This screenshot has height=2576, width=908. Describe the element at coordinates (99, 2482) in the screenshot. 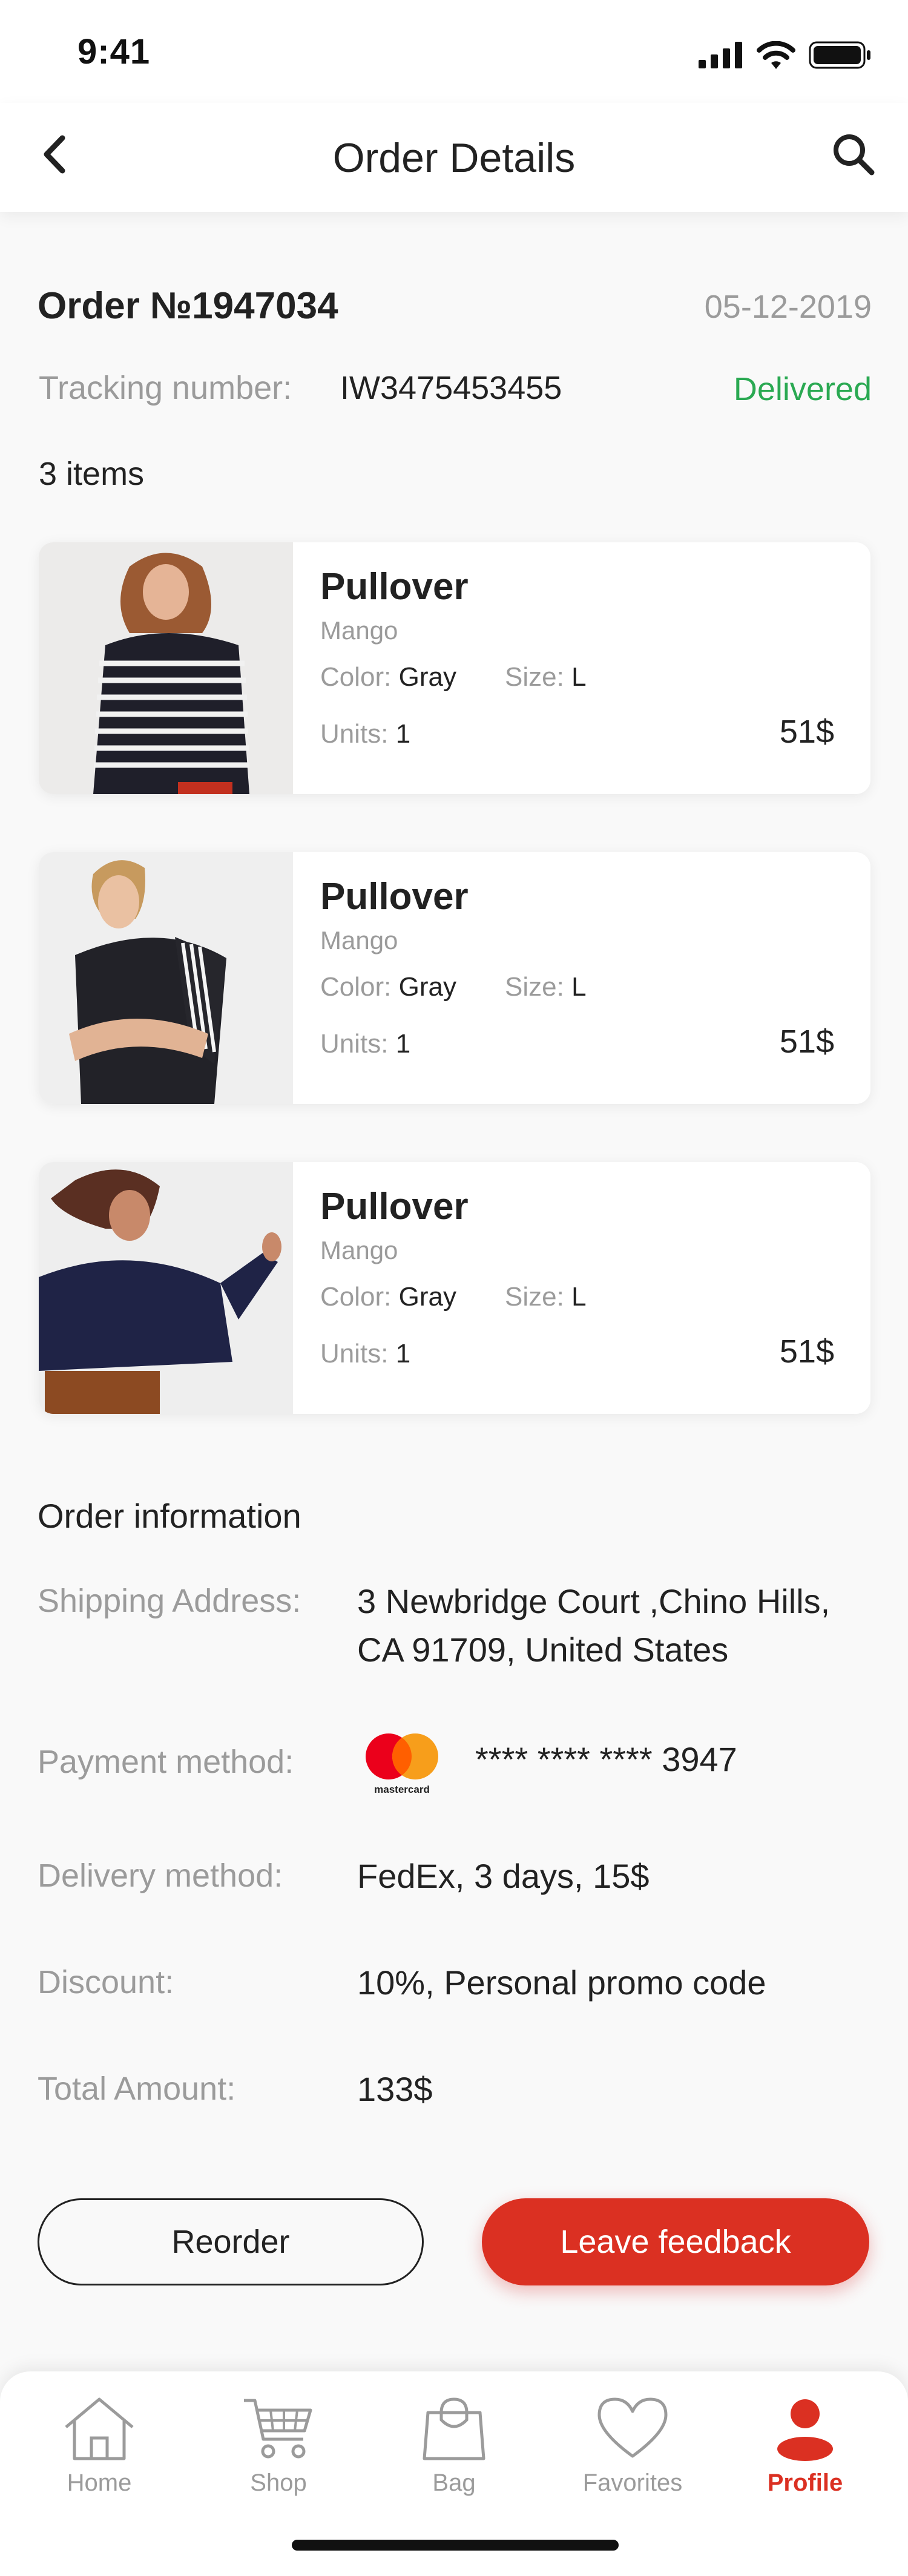

I see `tab-home-label: Home` at that location.